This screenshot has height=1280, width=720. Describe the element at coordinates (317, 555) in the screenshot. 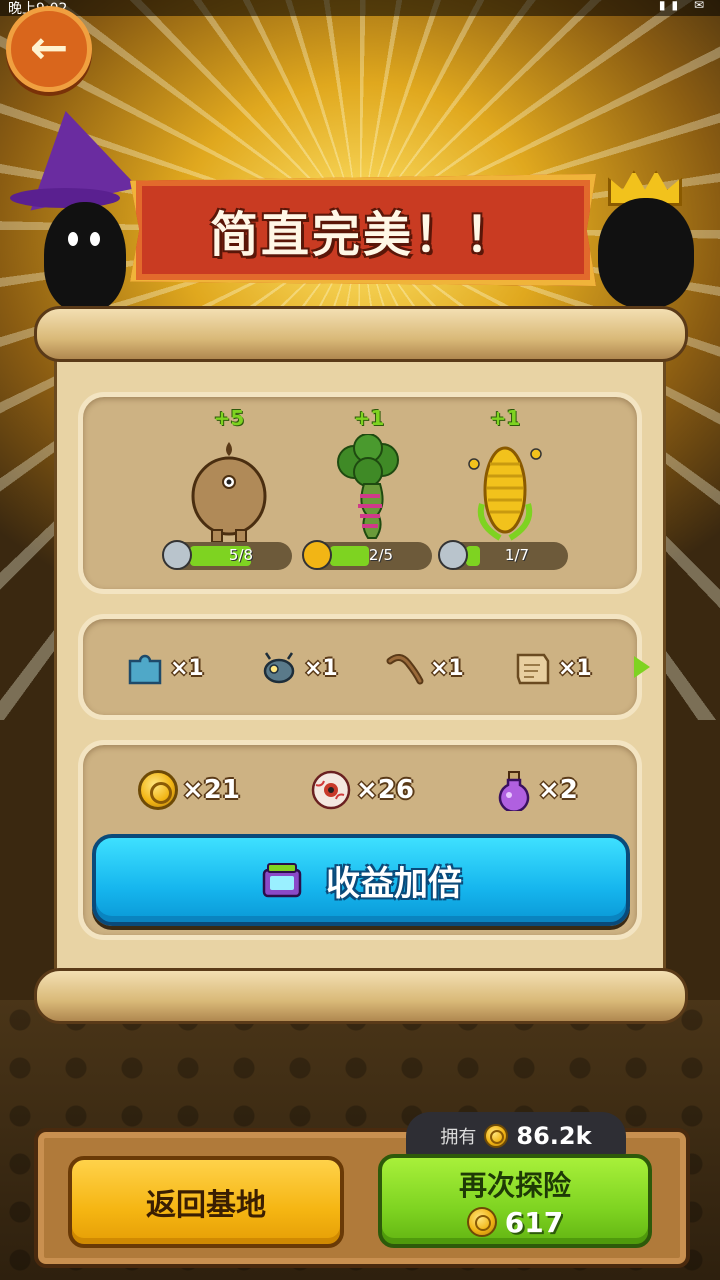

I see `gold-rank-icon` at that location.